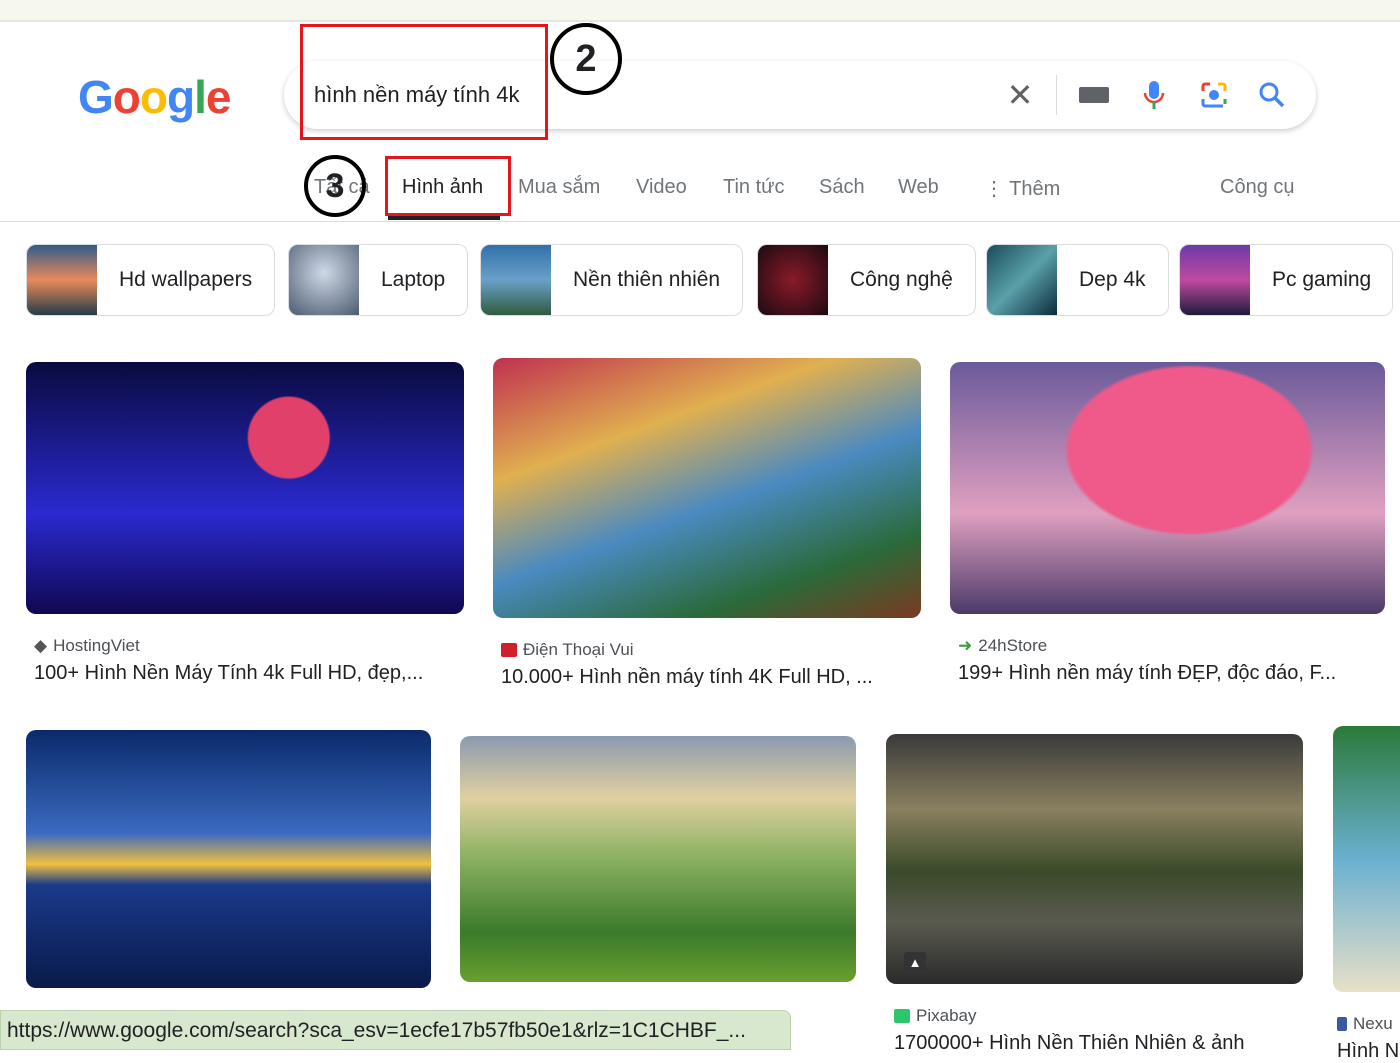  What do you see at coordinates (448, 186) in the screenshot?
I see `annotation-box-images-tab` at bounding box center [448, 186].